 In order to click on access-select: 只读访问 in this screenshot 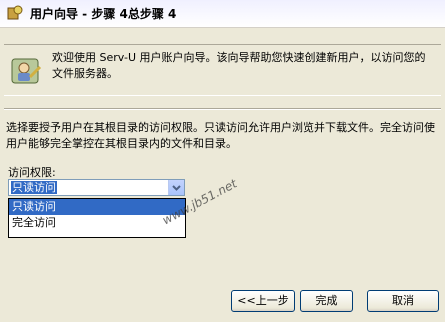, I will do `click(96, 187)`.